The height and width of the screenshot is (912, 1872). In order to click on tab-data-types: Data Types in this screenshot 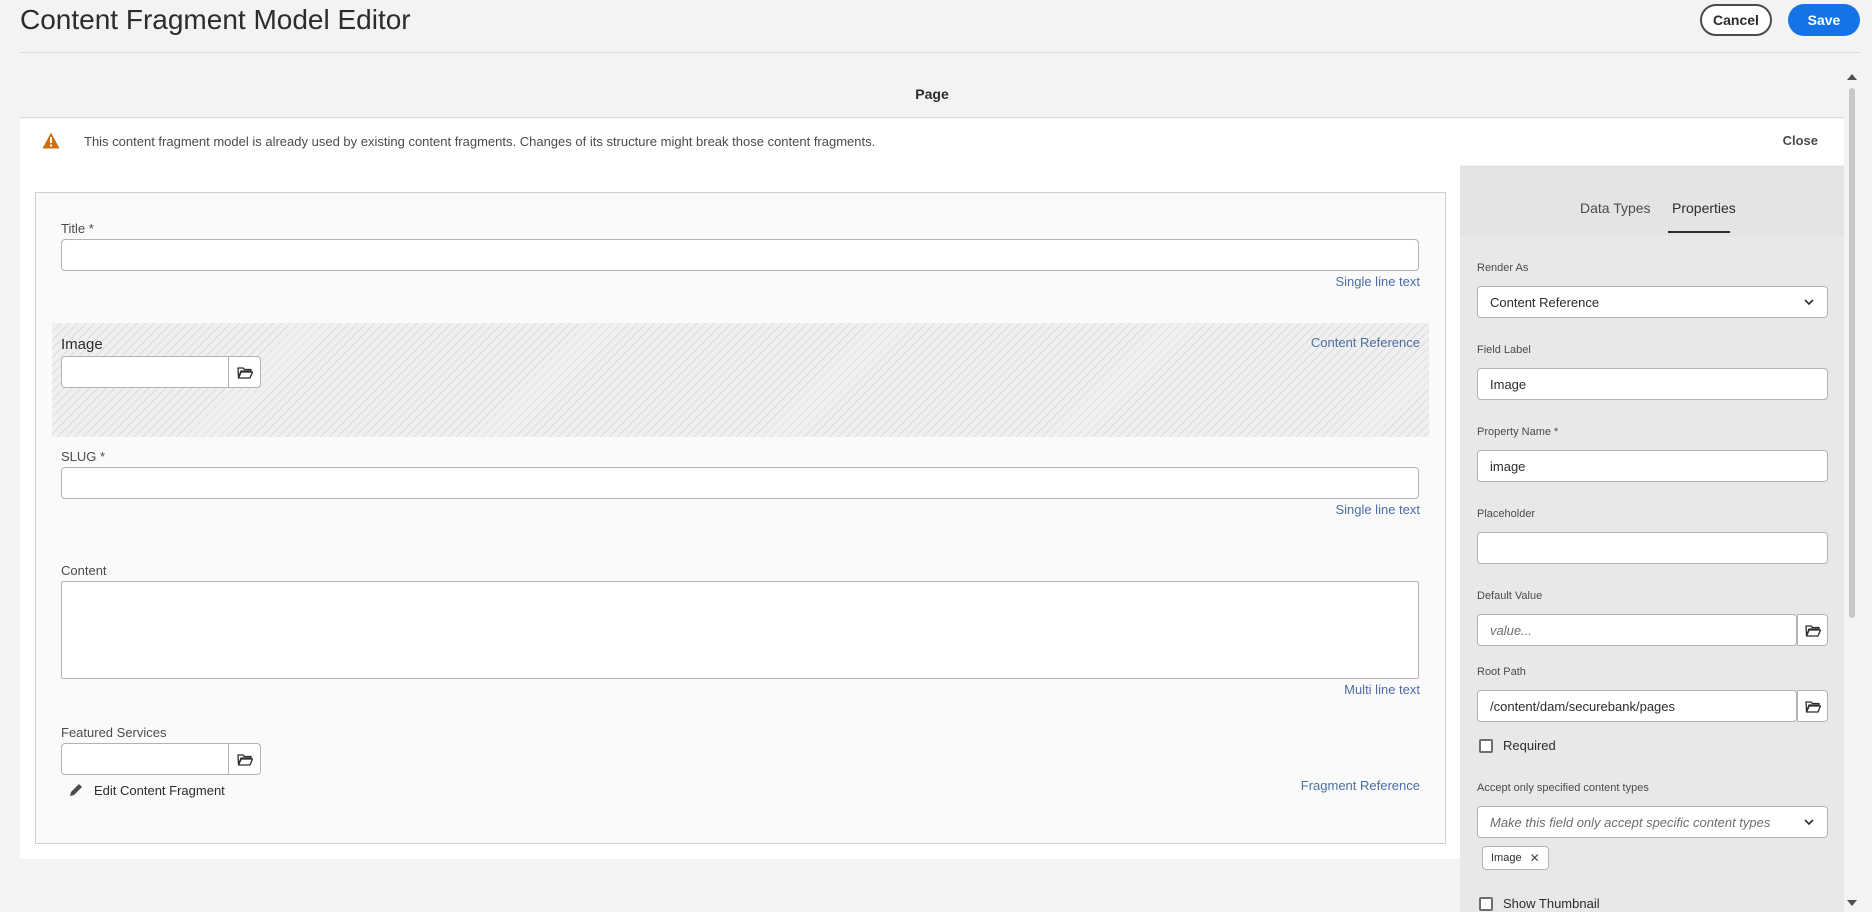, I will do `click(1615, 208)`.